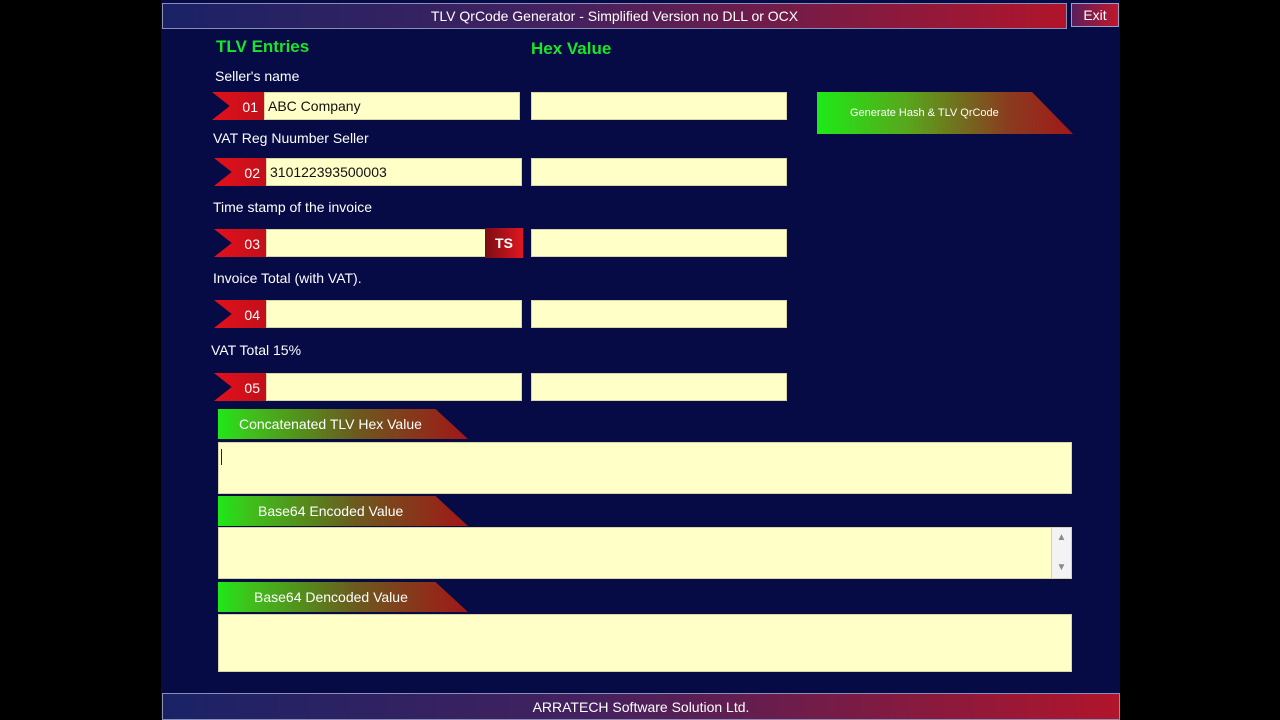 Image resolution: width=1280 pixels, height=720 pixels. Describe the element at coordinates (659, 243) in the screenshot. I see `timestamp-hex-field` at that location.